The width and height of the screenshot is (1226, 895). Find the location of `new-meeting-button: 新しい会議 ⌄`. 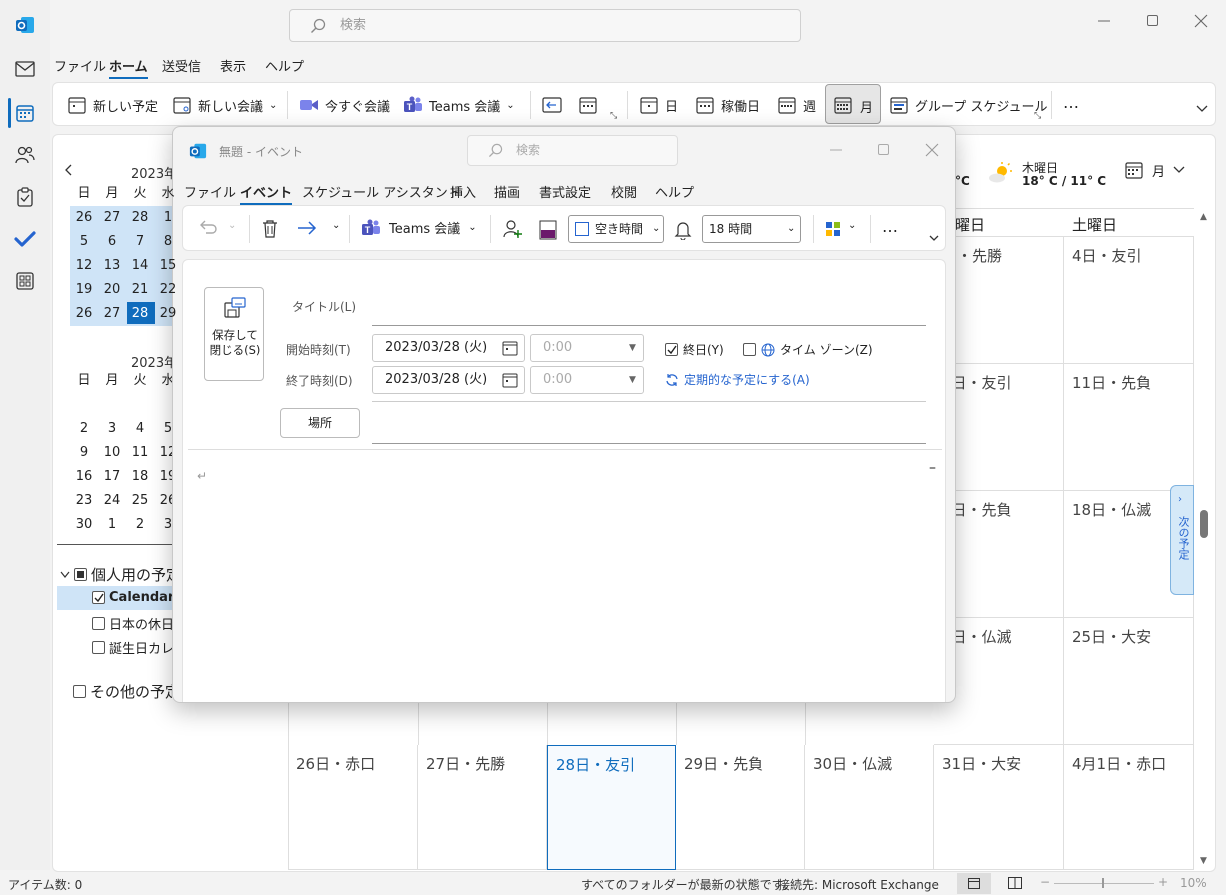

new-meeting-button: 新しい会議 ⌄ is located at coordinates (224, 105).